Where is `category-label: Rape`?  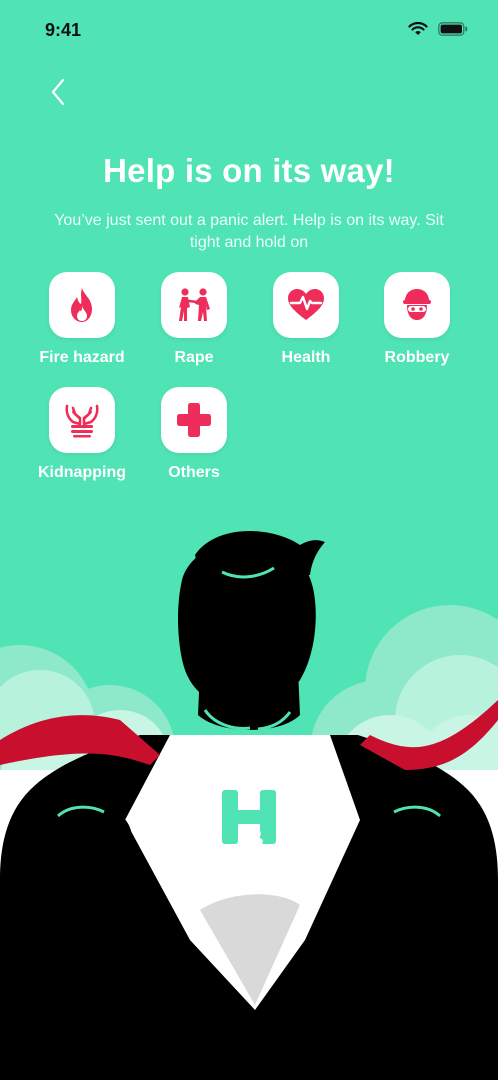 category-label: Rape is located at coordinates (194, 357).